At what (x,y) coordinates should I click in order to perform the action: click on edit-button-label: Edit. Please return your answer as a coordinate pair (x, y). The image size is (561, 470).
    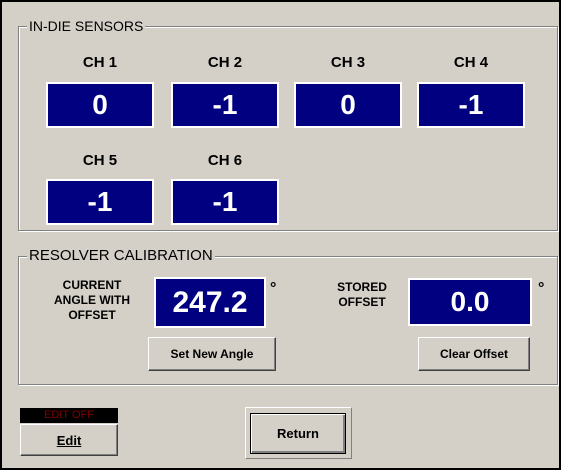
    Looking at the image, I should click on (69, 440).